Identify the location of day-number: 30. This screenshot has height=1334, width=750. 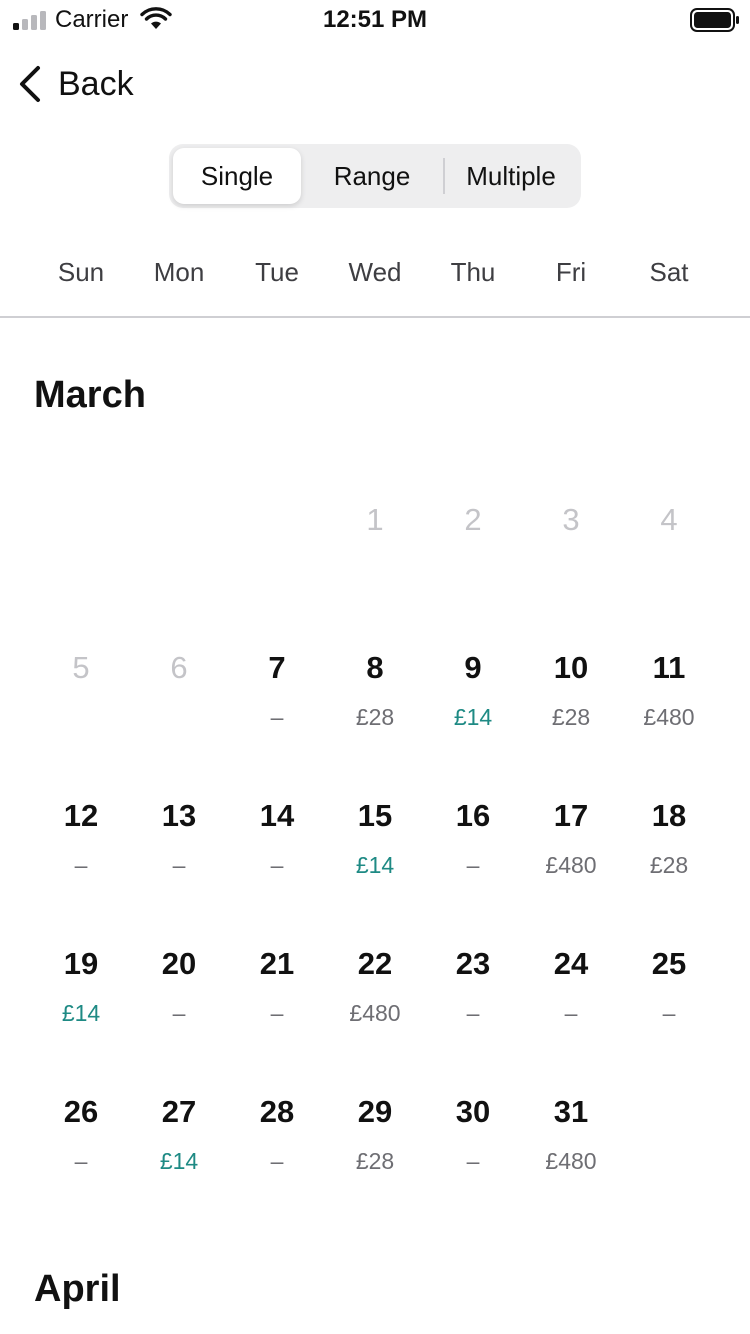
(473, 1111).